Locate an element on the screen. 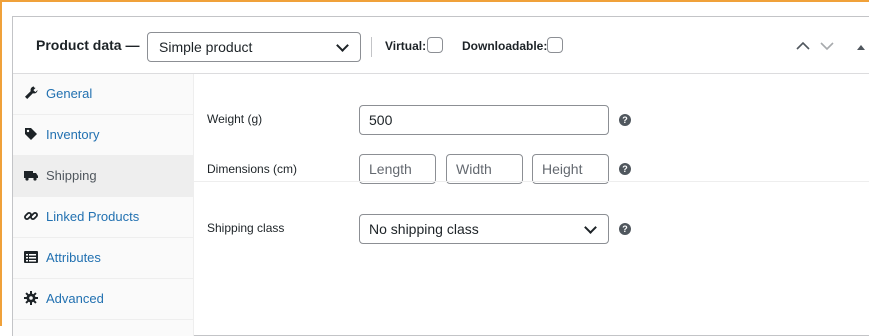  tab-attributes-label: Attributes is located at coordinates (73, 257).